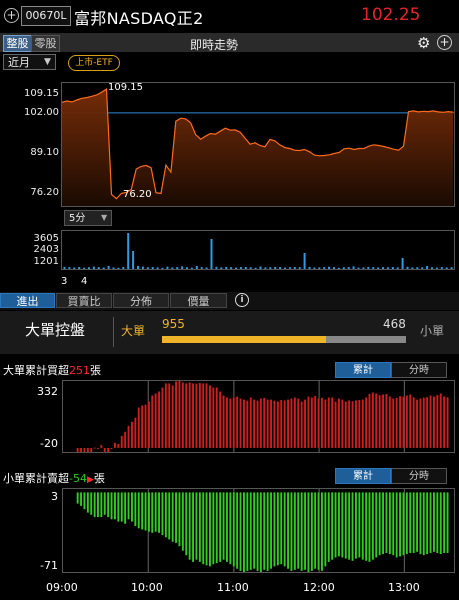 This screenshot has width=459, height=600. What do you see at coordinates (17, 43) in the screenshot?
I see `tab-whole-lot: 整股` at bounding box center [17, 43].